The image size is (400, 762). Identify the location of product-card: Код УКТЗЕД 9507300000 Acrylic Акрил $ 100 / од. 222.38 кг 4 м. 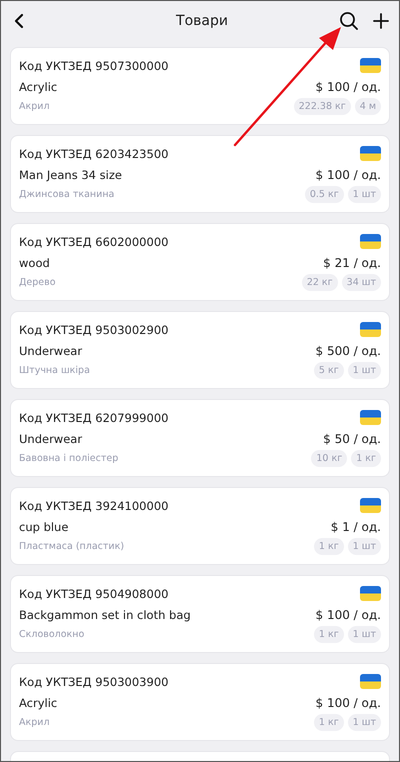
(200, 86).